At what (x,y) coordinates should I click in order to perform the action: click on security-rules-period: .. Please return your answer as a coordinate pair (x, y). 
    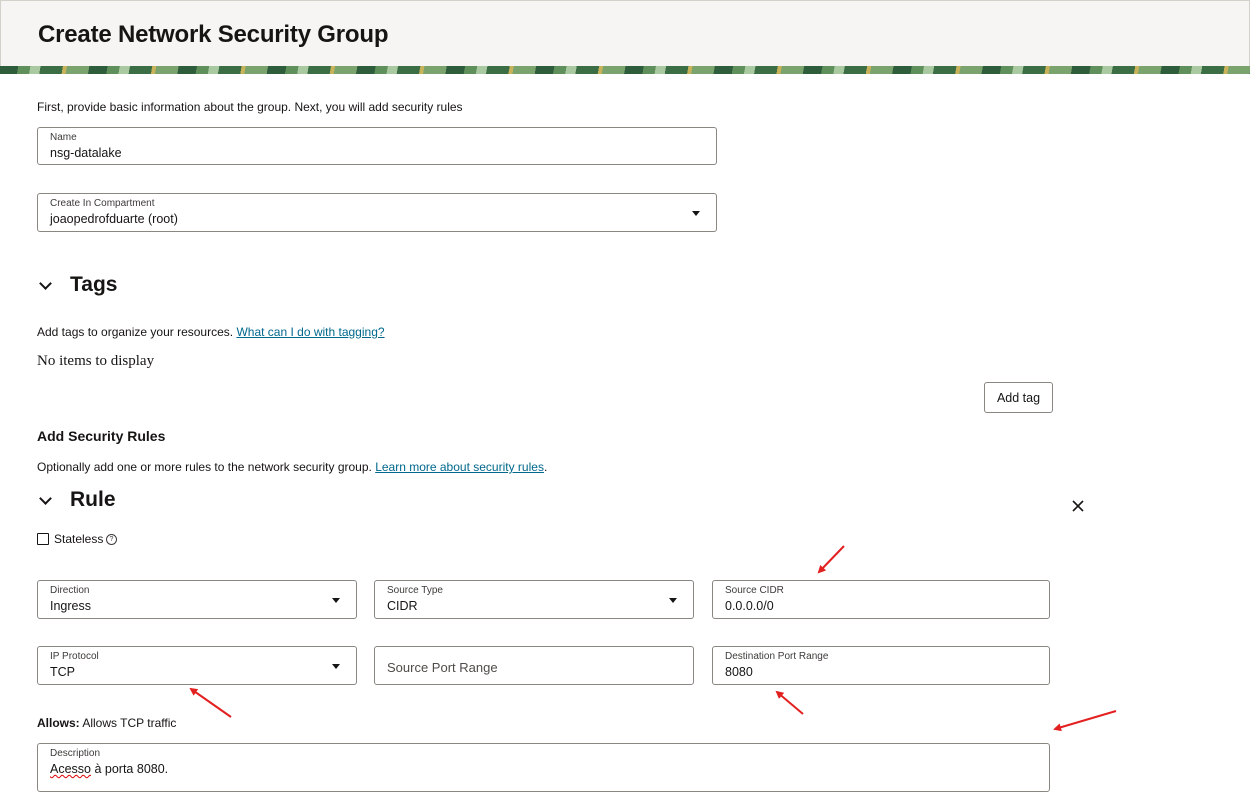
    Looking at the image, I should click on (545, 467).